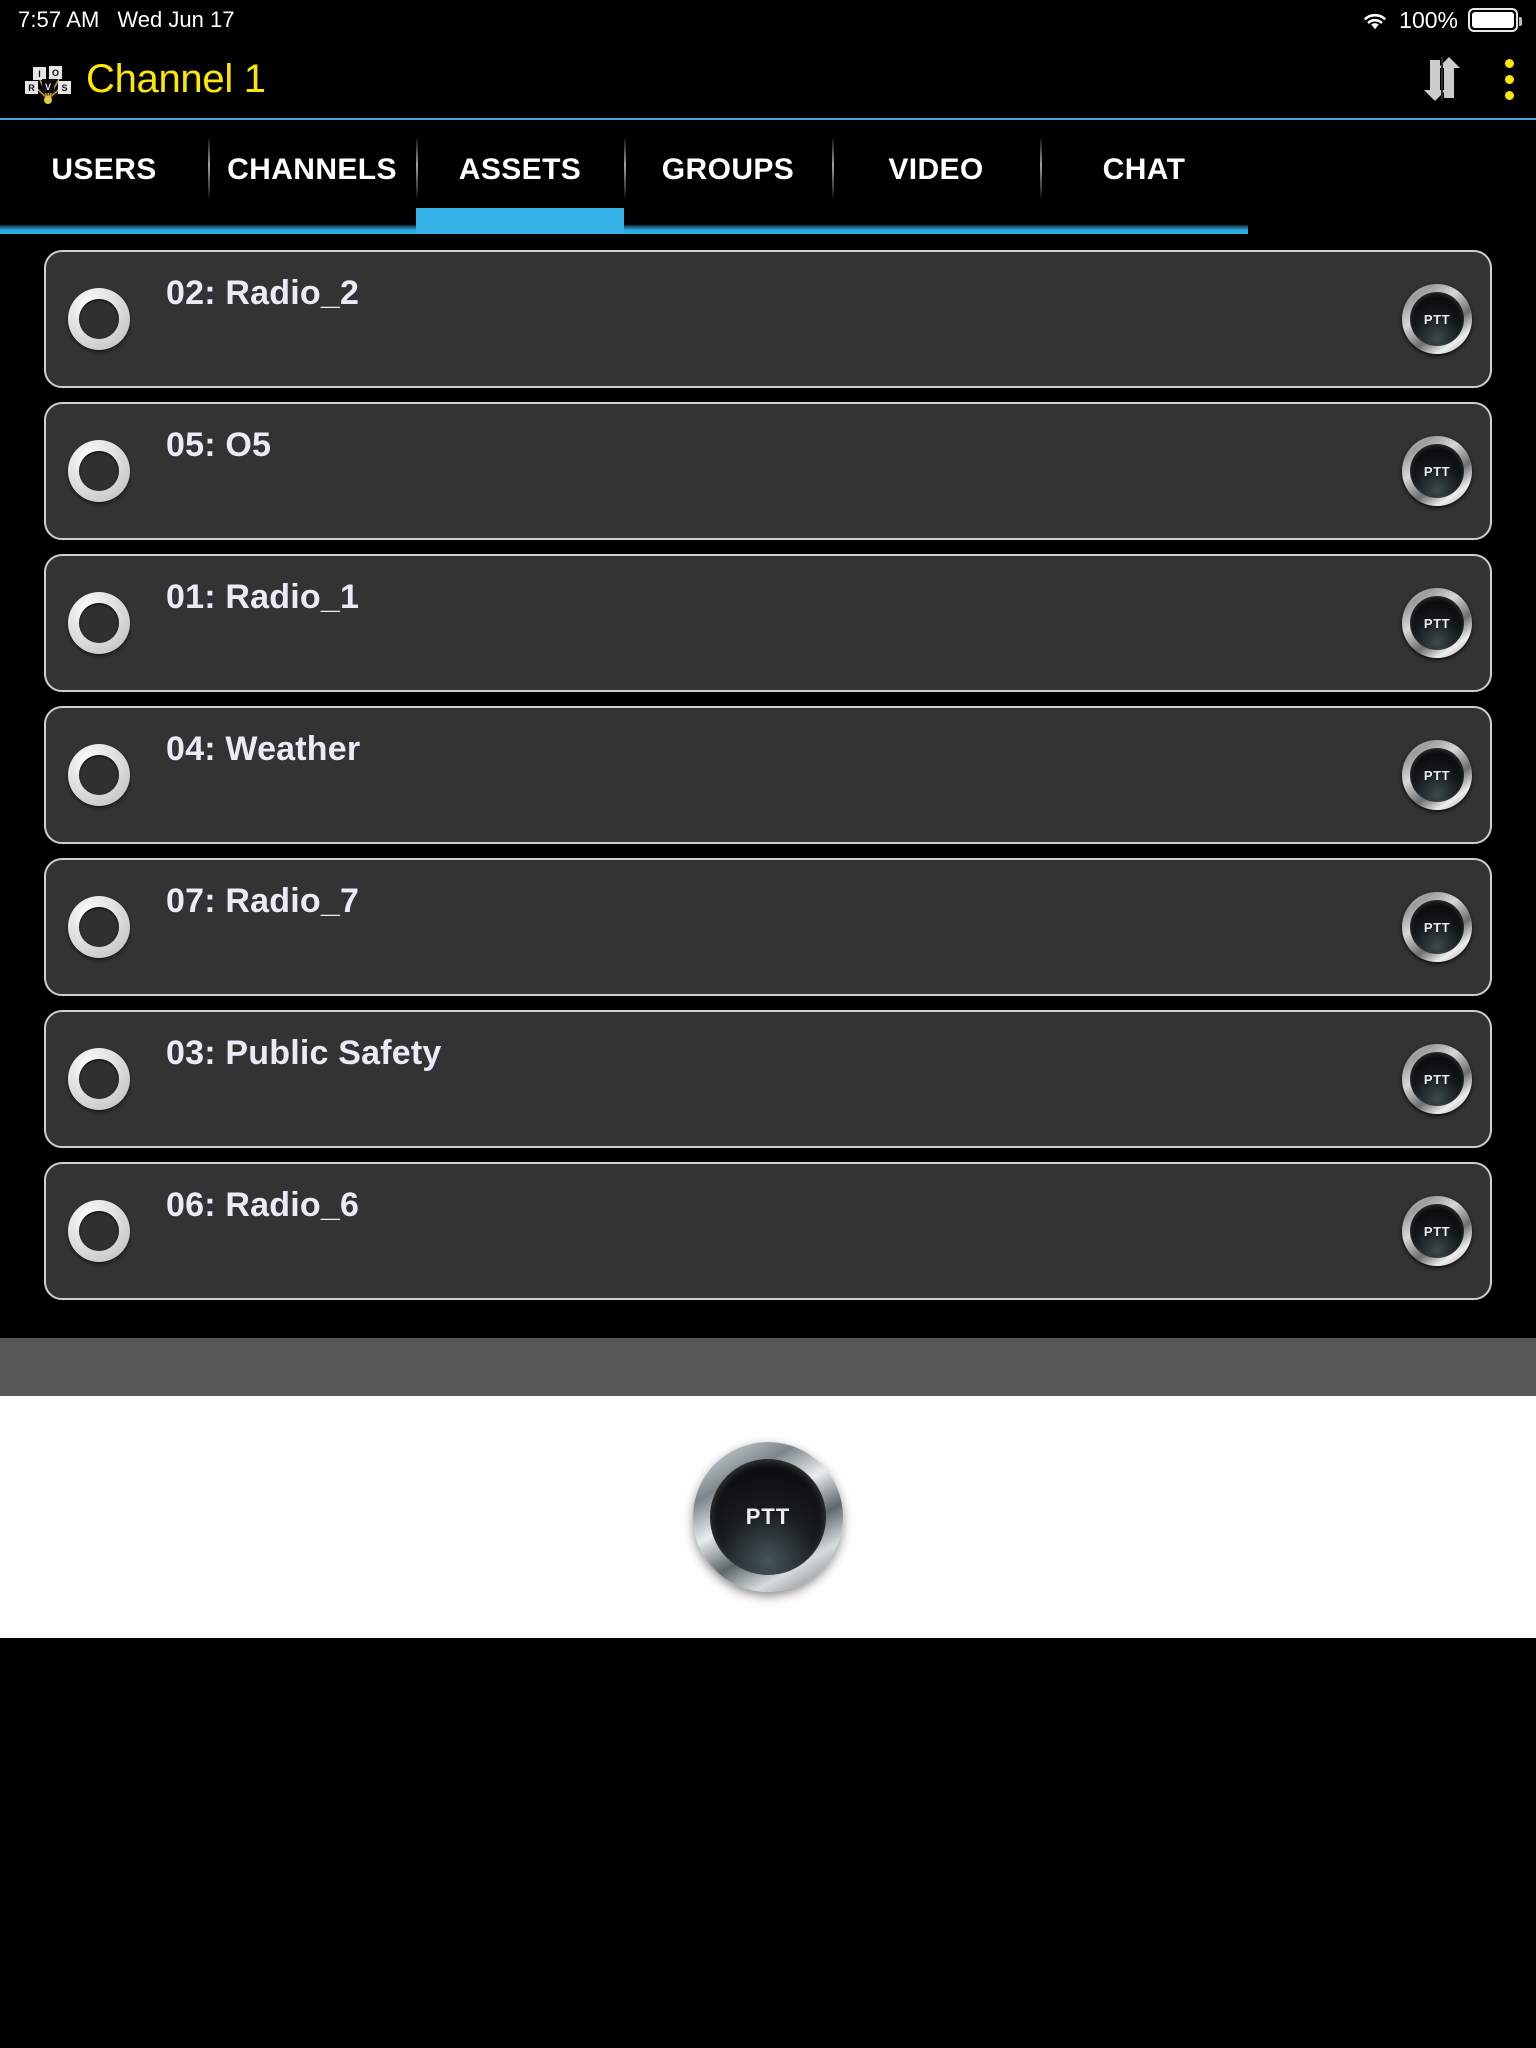 The height and width of the screenshot is (2048, 1536). I want to click on svg-text: I, so click(39, 74).